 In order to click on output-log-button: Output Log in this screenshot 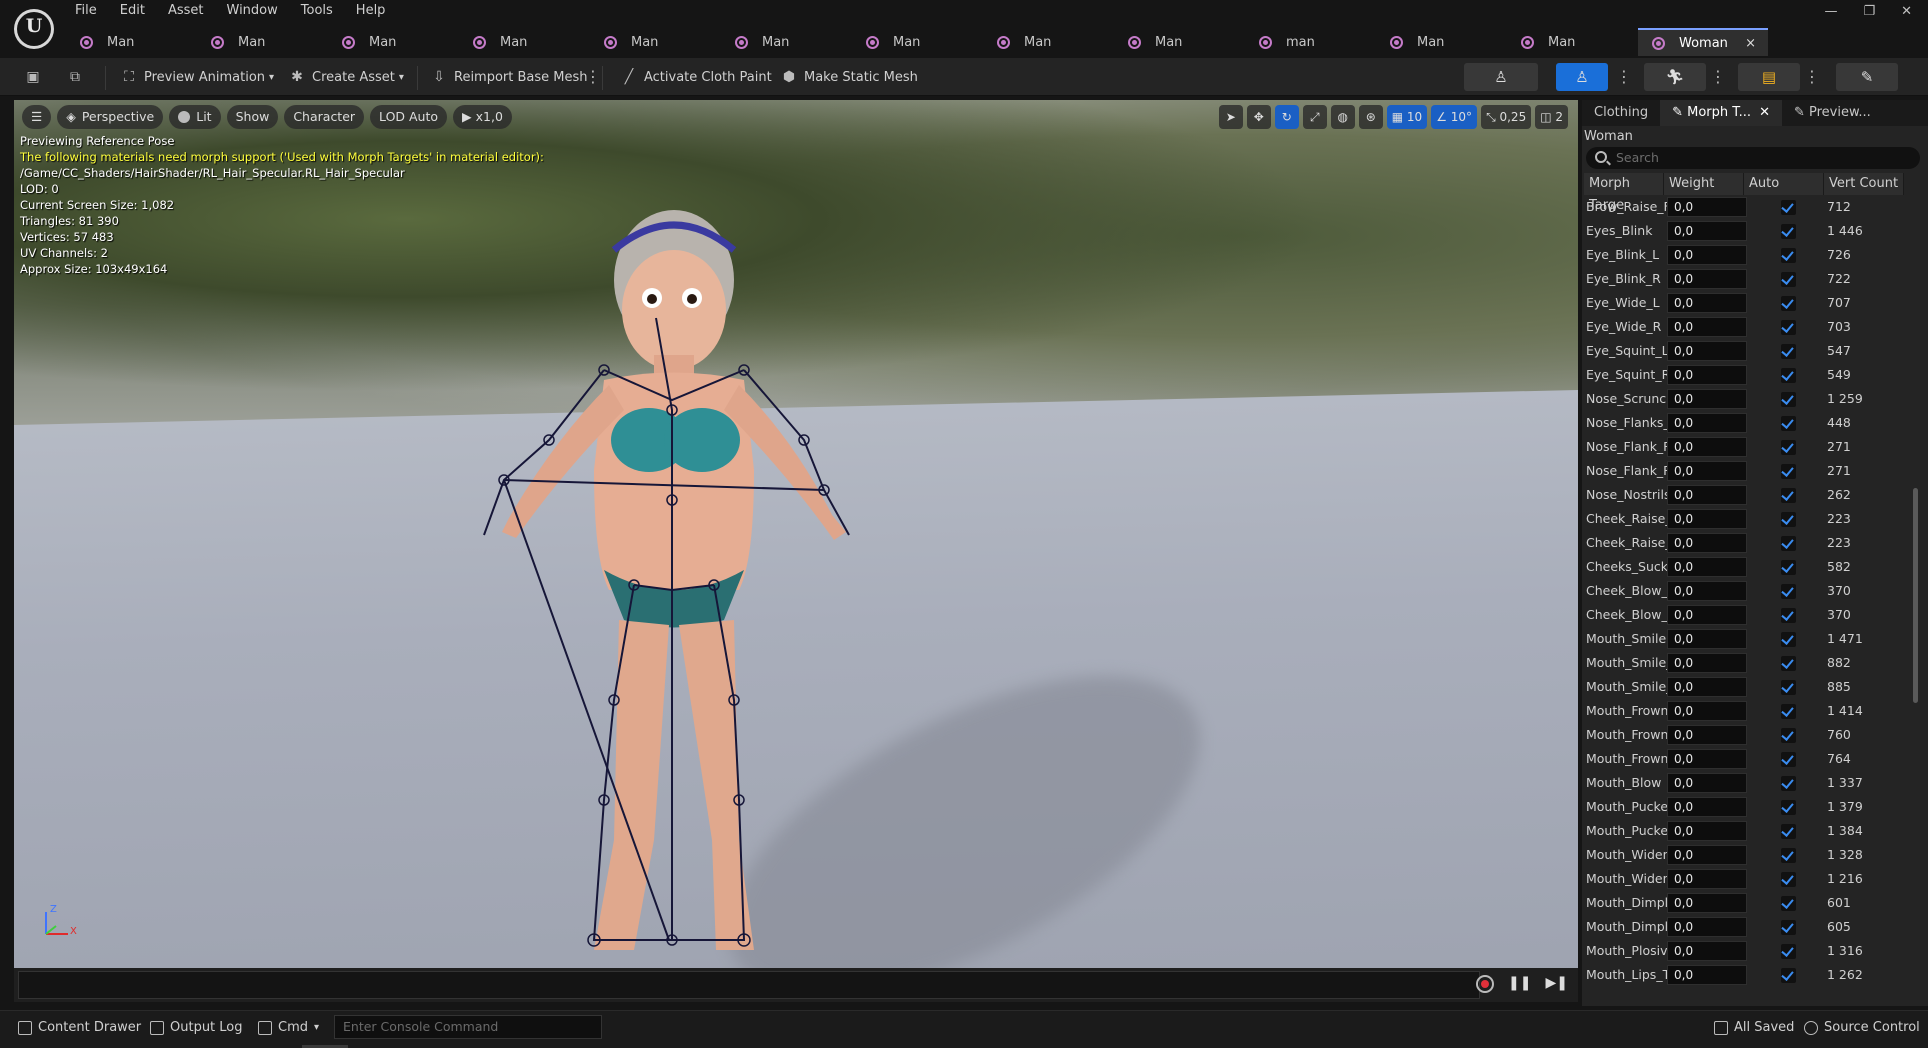, I will do `click(196, 1027)`.